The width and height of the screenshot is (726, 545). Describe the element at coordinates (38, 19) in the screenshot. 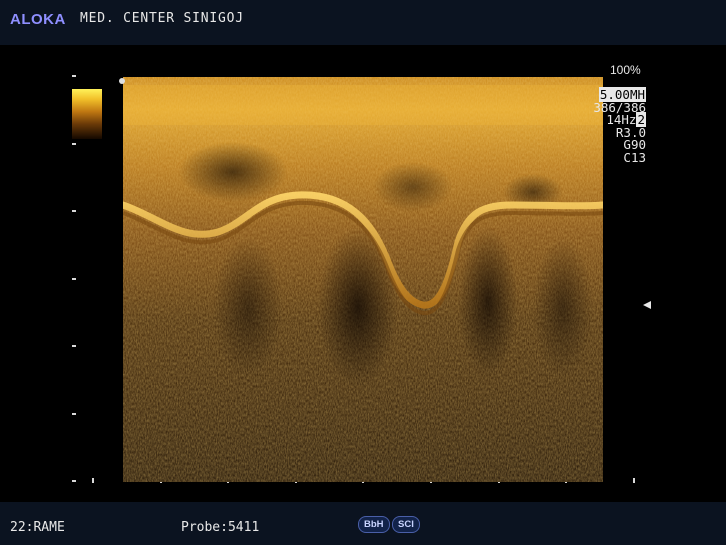

I see `brand-logo: ALOKA` at that location.